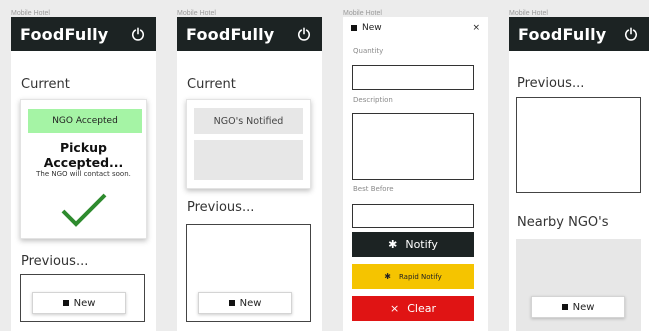 The height and width of the screenshot is (331, 649). What do you see at coordinates (387, 276) in the screenshot?
I see `bell-icon: ✱` at bounding box center [387, 276].